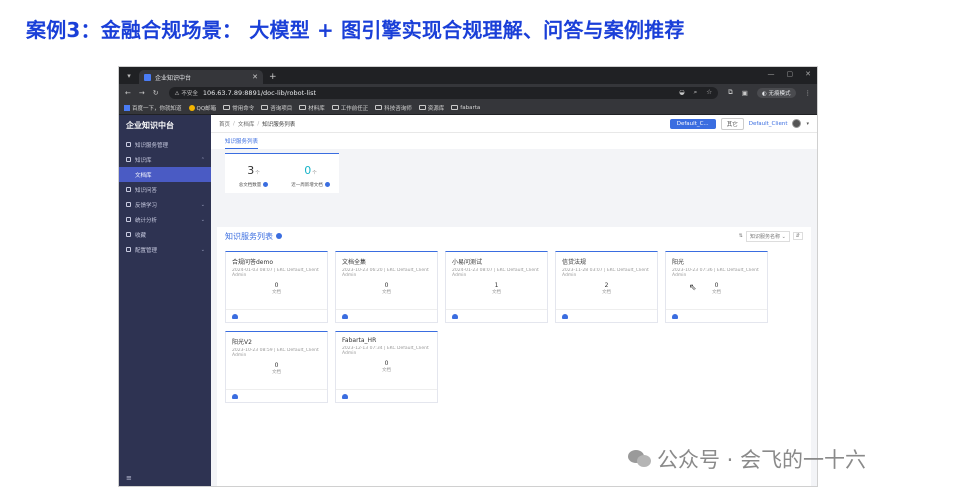 The width and height of the screenshot is (970, 495). Describe the element at coordinates (251, 170) in the screenshot. I see `stat-value: 3` at that location.